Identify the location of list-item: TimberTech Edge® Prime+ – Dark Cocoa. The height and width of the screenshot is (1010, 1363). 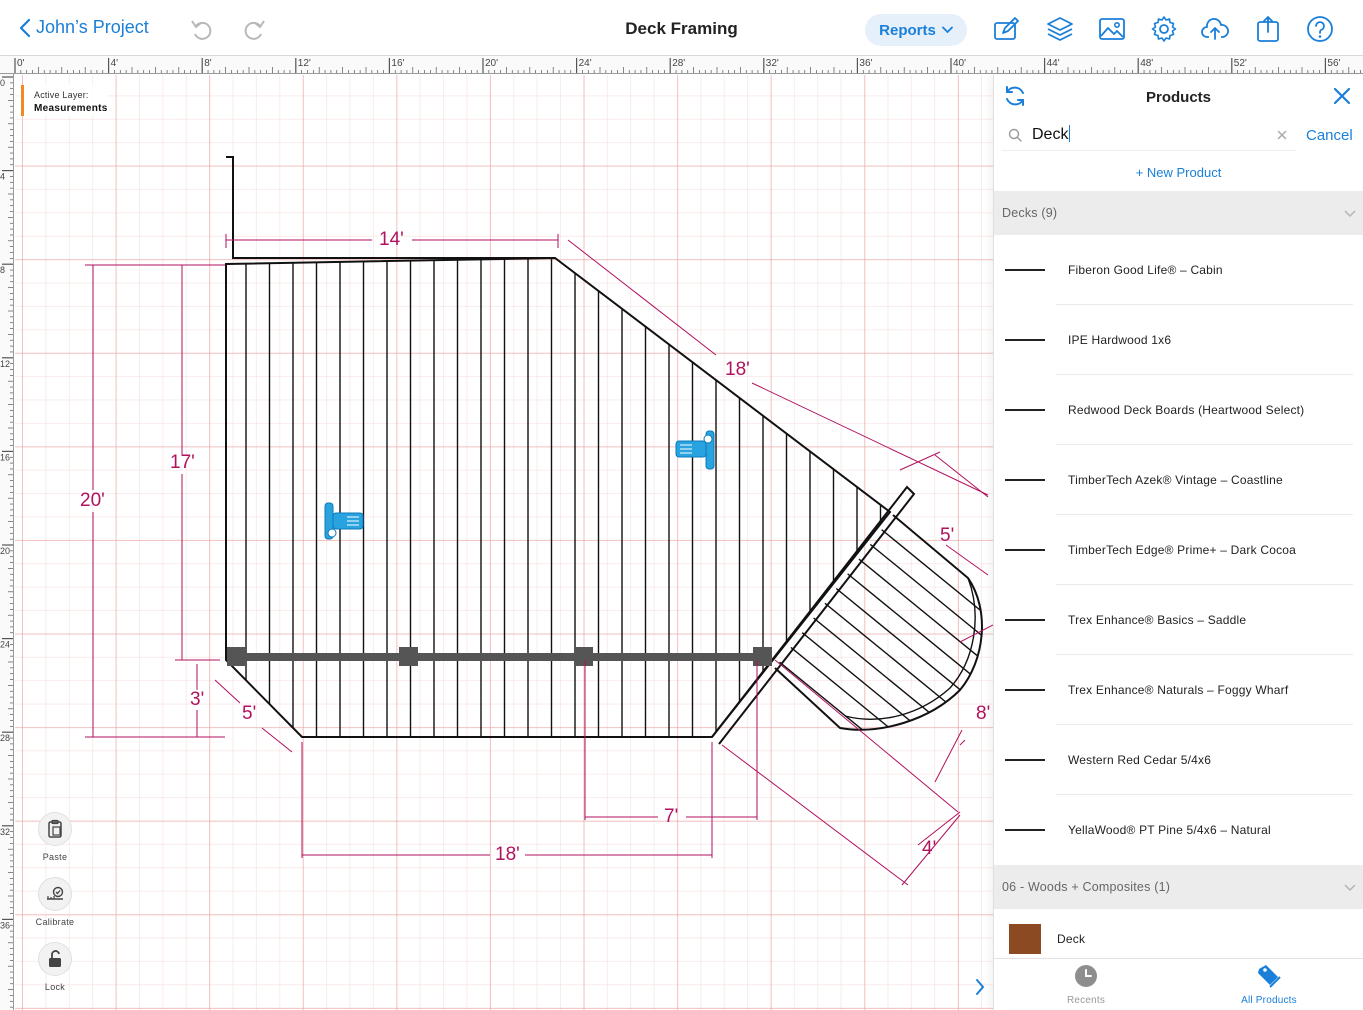
(1178, 550).